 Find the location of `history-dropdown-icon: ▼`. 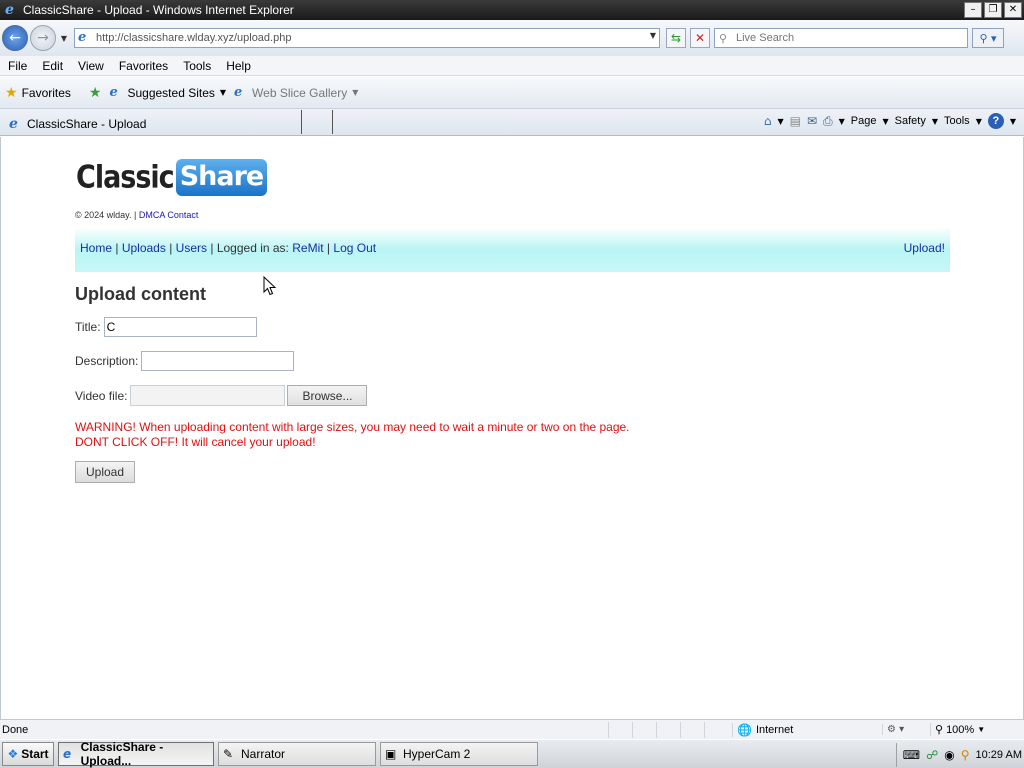

history-dropdown-icon: ▼ is located at coordinates (64, 38).